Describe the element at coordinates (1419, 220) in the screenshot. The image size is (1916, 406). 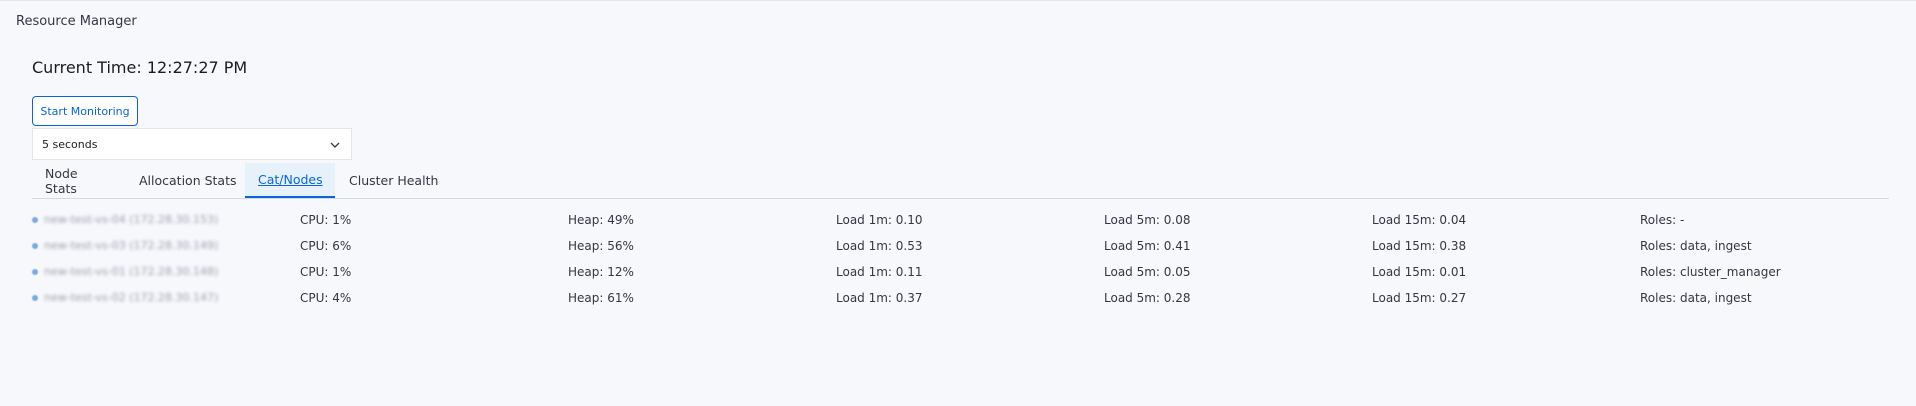
I see `node-load-15m: Load 15m: 0.04` at that location.